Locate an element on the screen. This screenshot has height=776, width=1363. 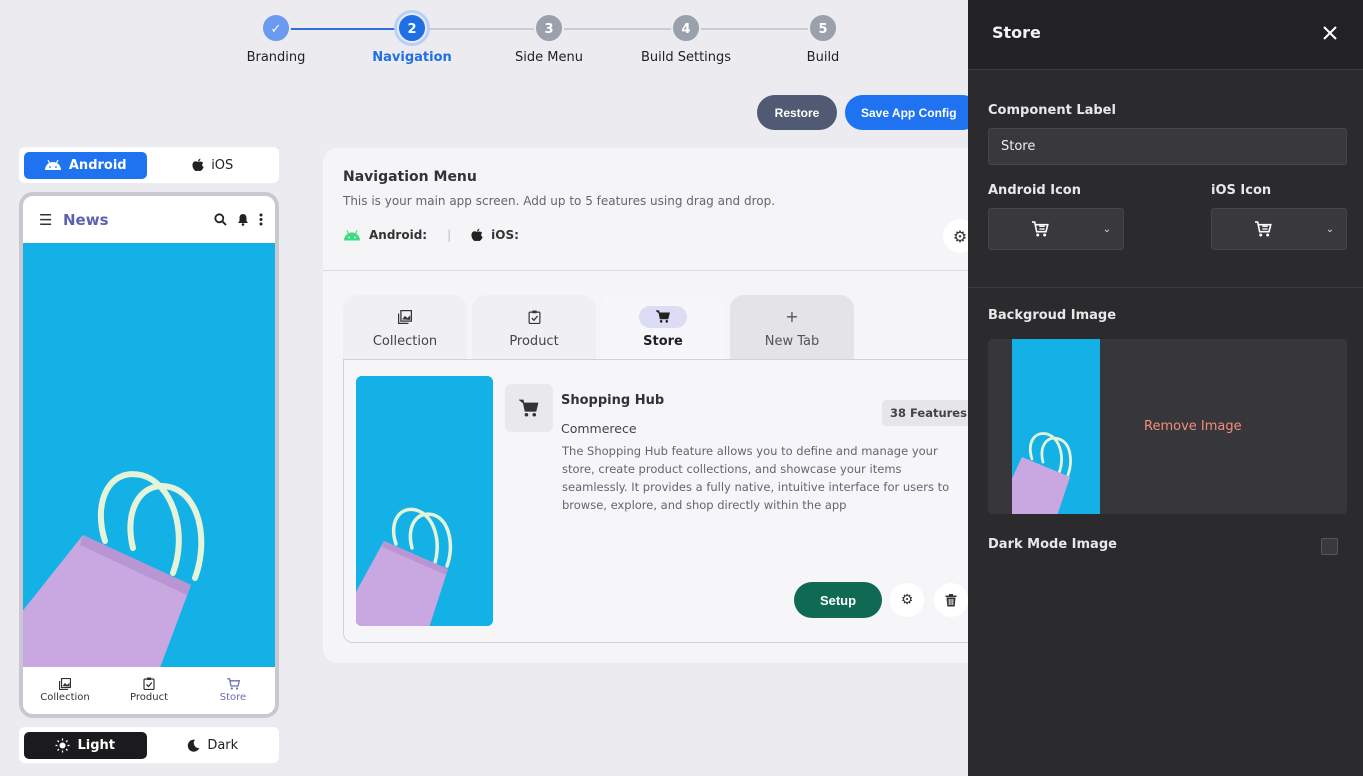
more-vert-icon is located at coordinates (261, 219).